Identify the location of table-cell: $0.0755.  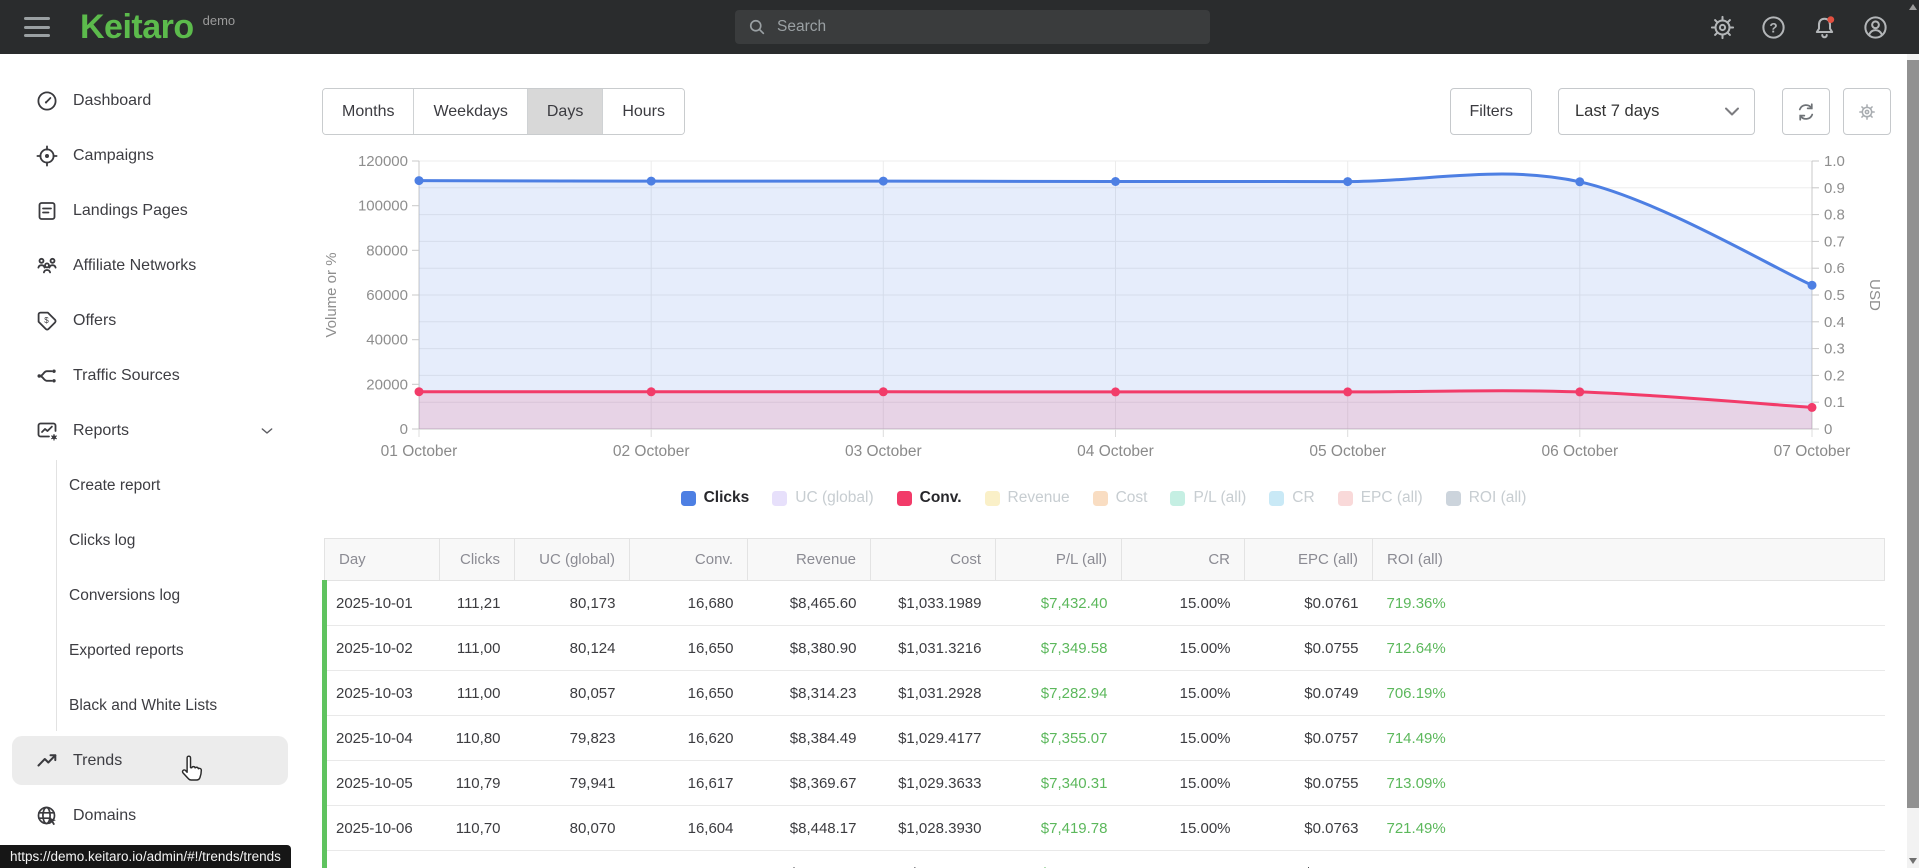
(1308, 783).